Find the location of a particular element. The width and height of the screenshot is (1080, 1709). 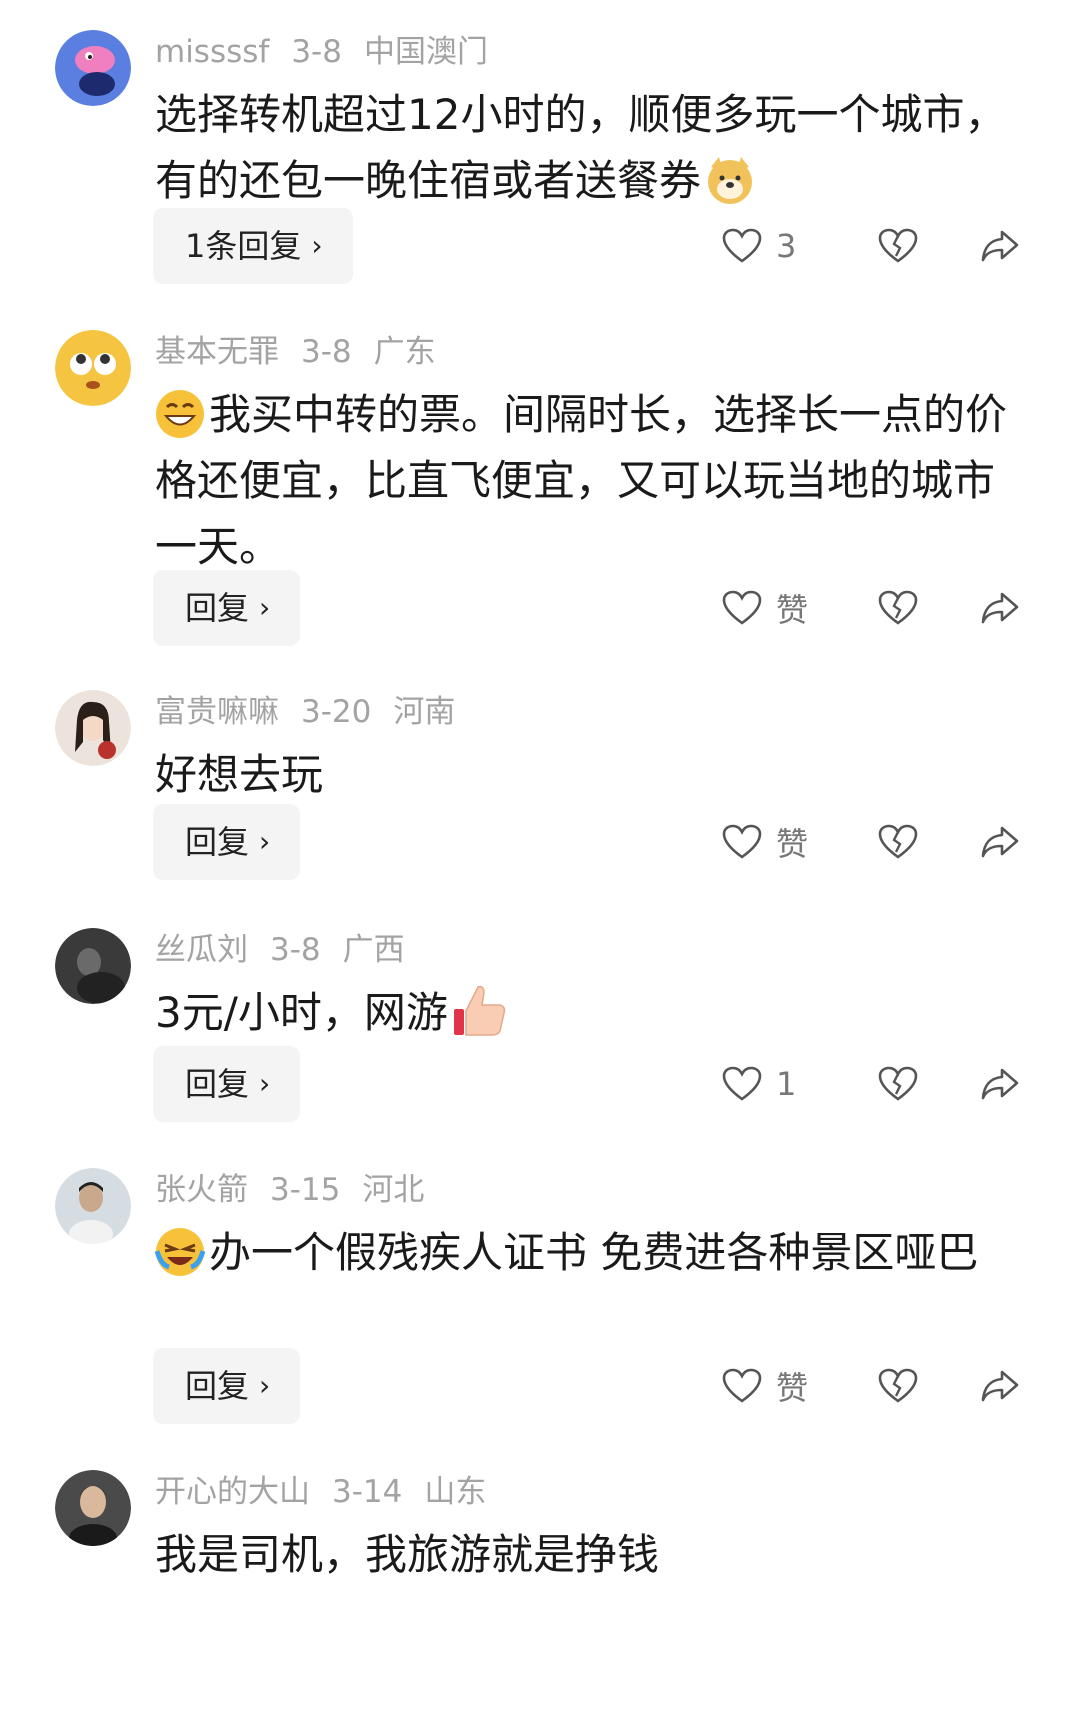

username: 丝瓜刘 is located at coordinates (201, 950).